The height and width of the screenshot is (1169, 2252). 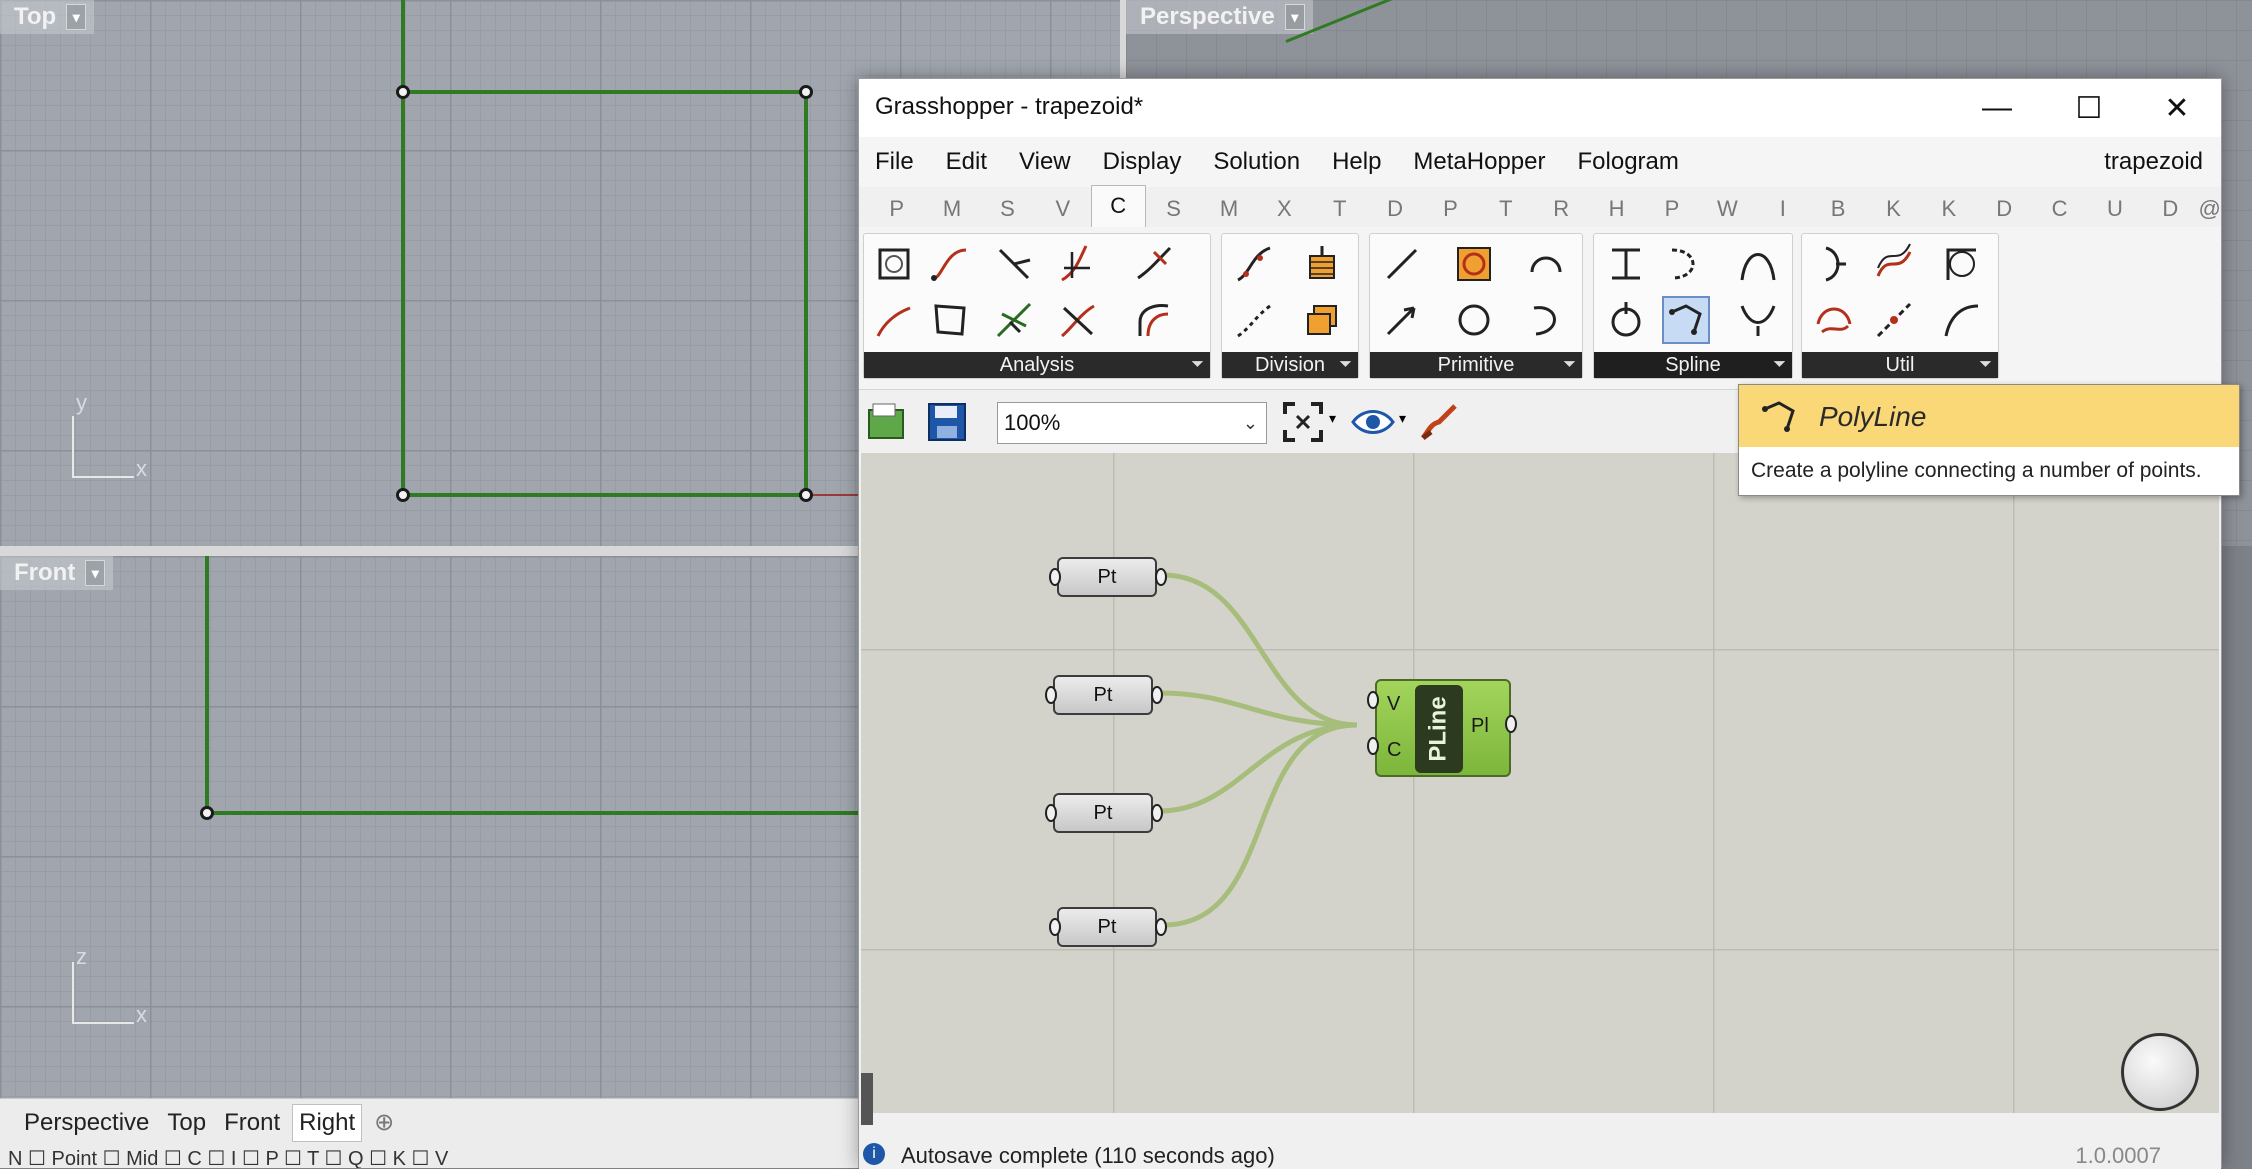 What do you see at coordinates (2114, 209) in the screenshot?
I see `tab-plugin: U` at bounding box center [2114, 209].